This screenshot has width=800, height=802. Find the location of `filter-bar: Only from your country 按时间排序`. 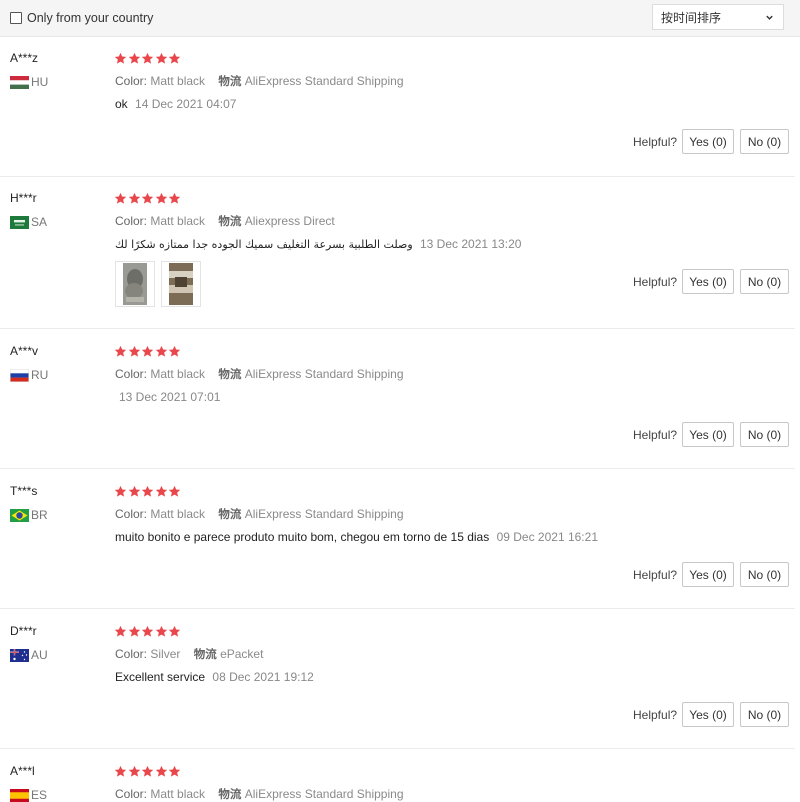

filter-bar: Only from your country 按时间排序 is located at coordinates (400, 18).